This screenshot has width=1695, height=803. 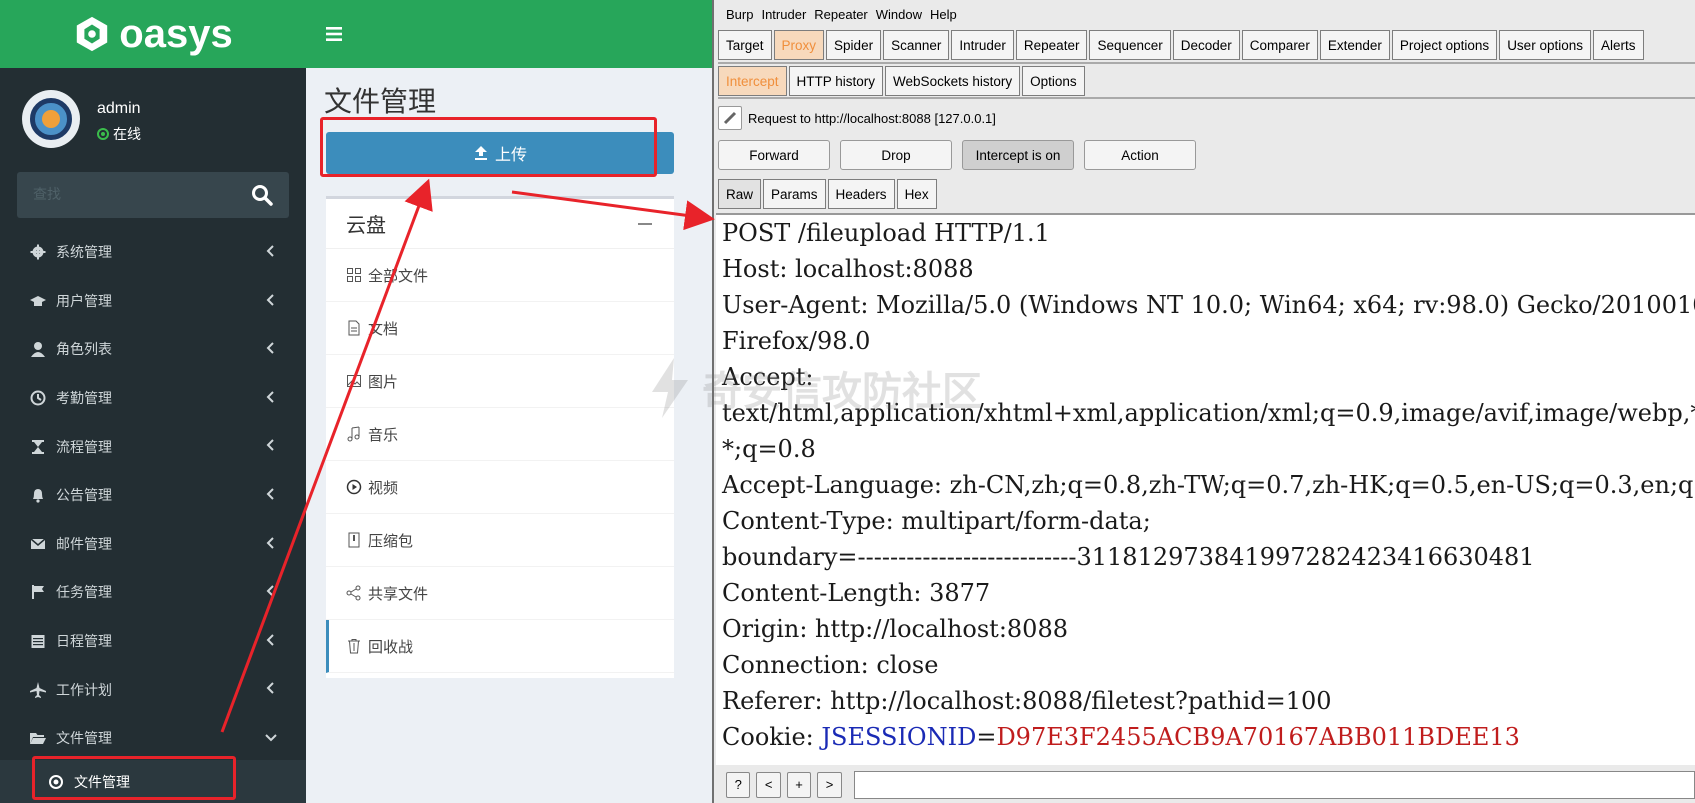 What do you see at coordinates (500, 224) in the screenshot?
I see `cloud-drive-header: 云盘` at bounding box center [500, 224].